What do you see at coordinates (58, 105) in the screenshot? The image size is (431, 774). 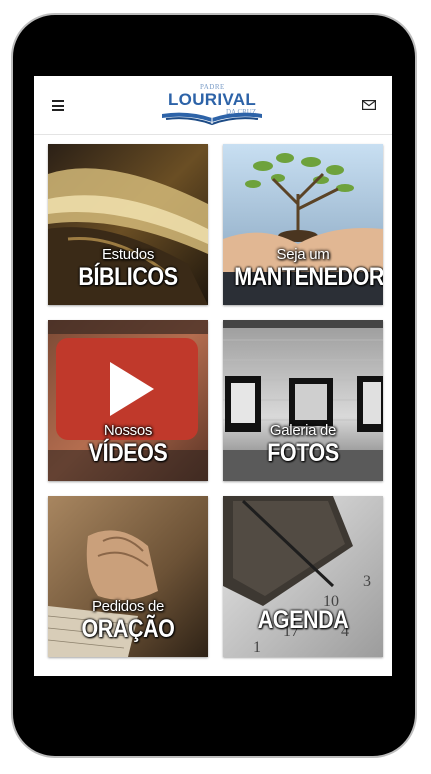 I see `hamburger-icon` at bounding box center [58, 105].